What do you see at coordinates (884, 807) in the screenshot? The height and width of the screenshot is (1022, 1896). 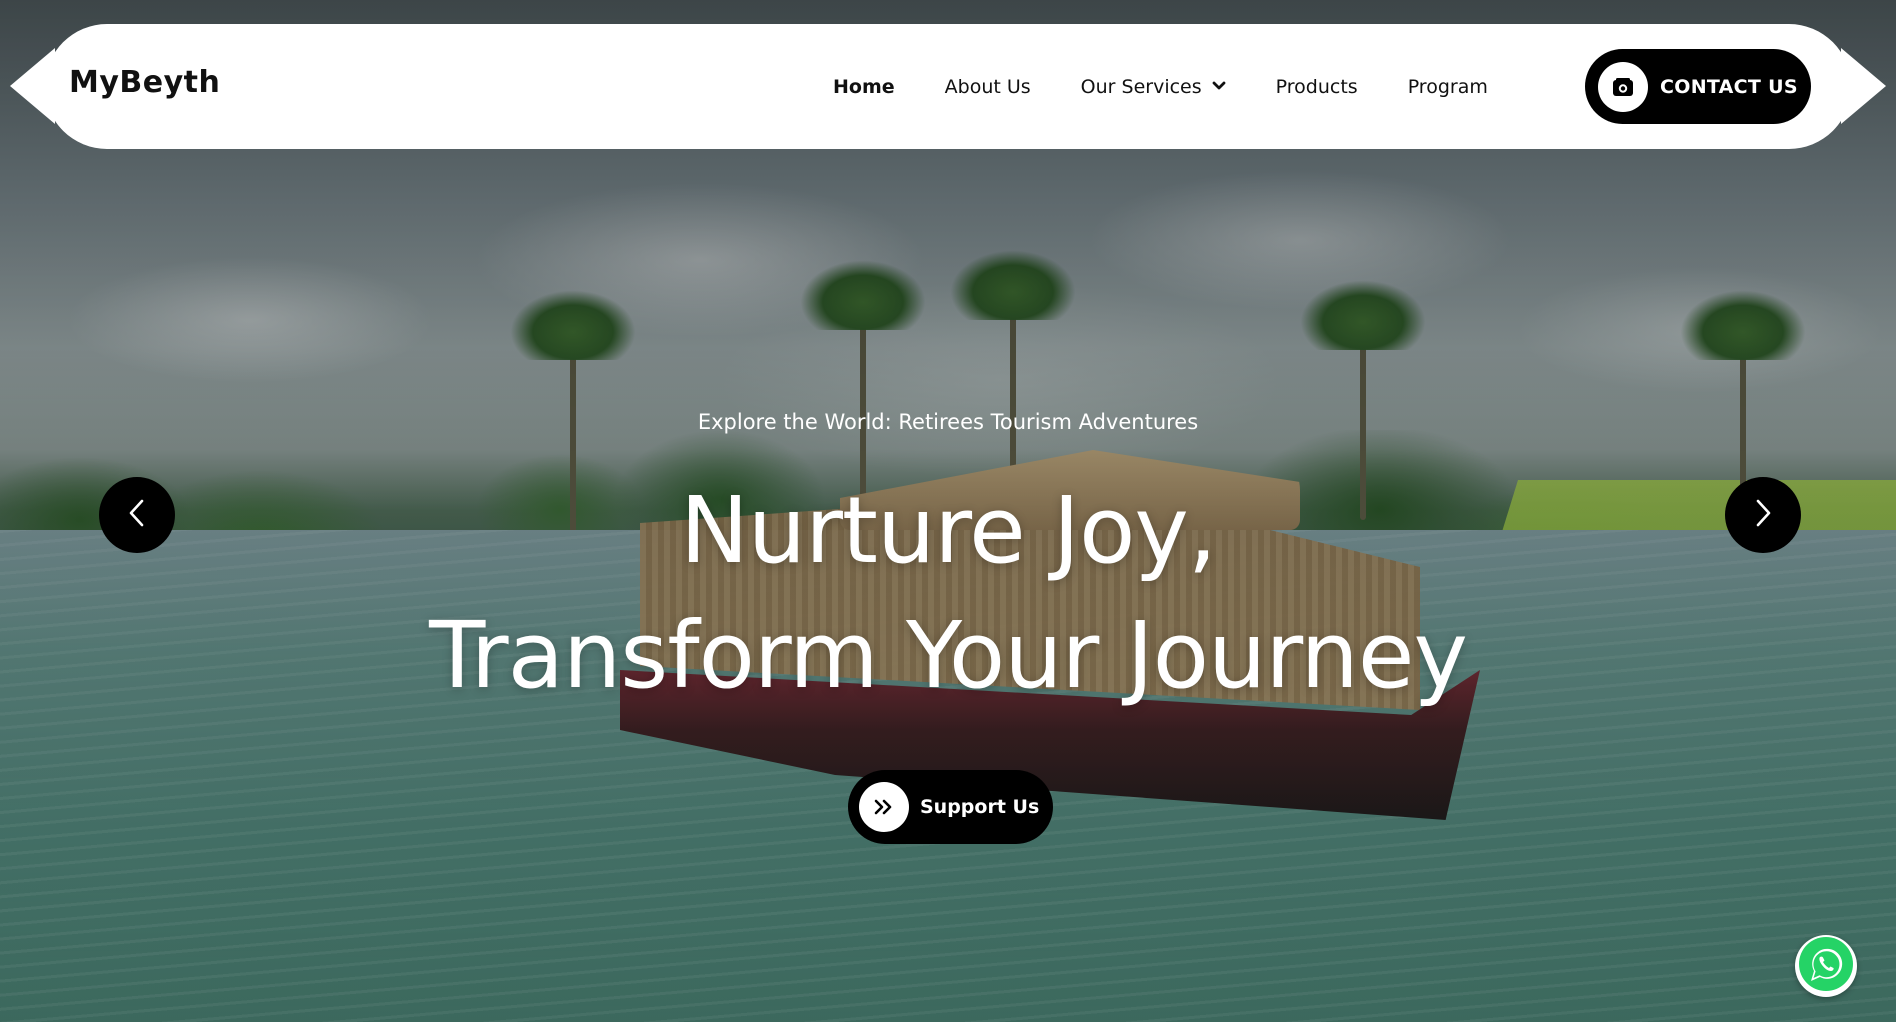 I see `double-chevron-right-icon` at bounding box center [884, 807].